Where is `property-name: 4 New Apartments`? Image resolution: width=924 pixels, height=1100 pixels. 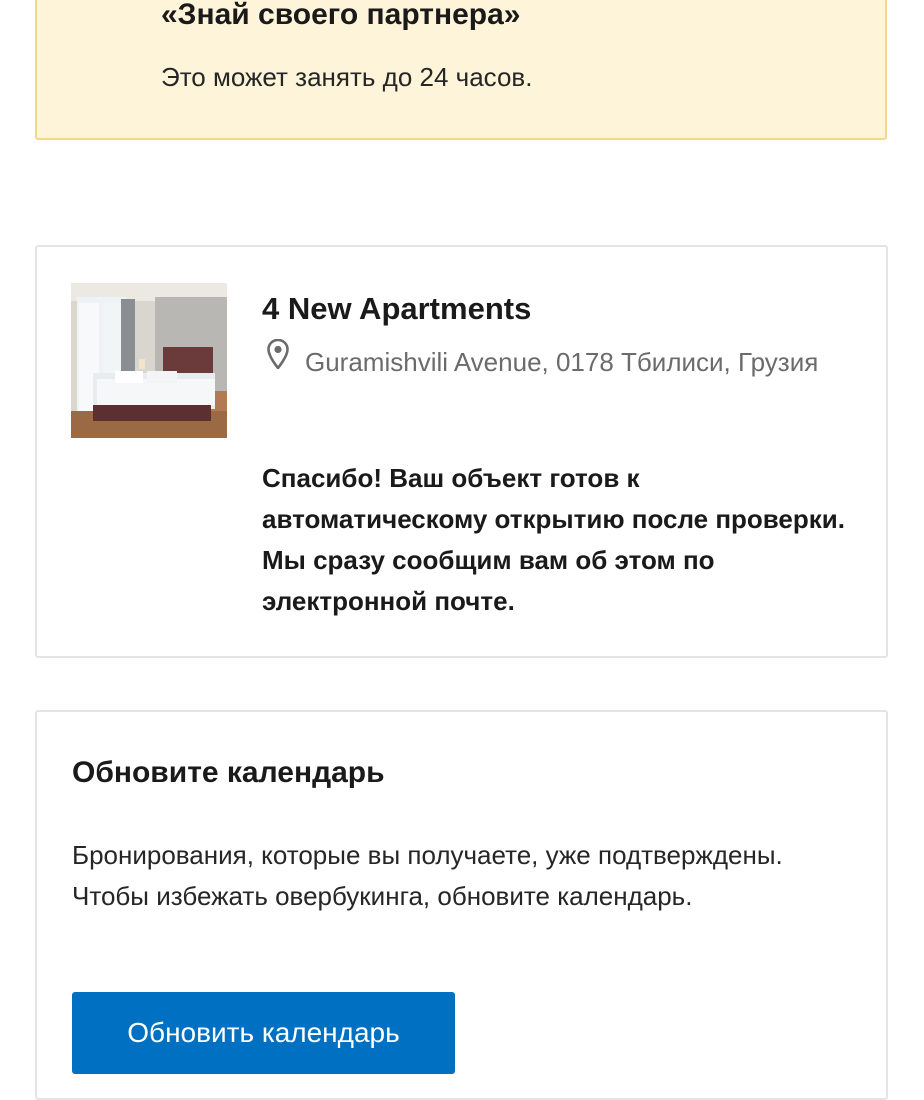
property-name: 4 New Apartments is located at coordinates (397, 308).